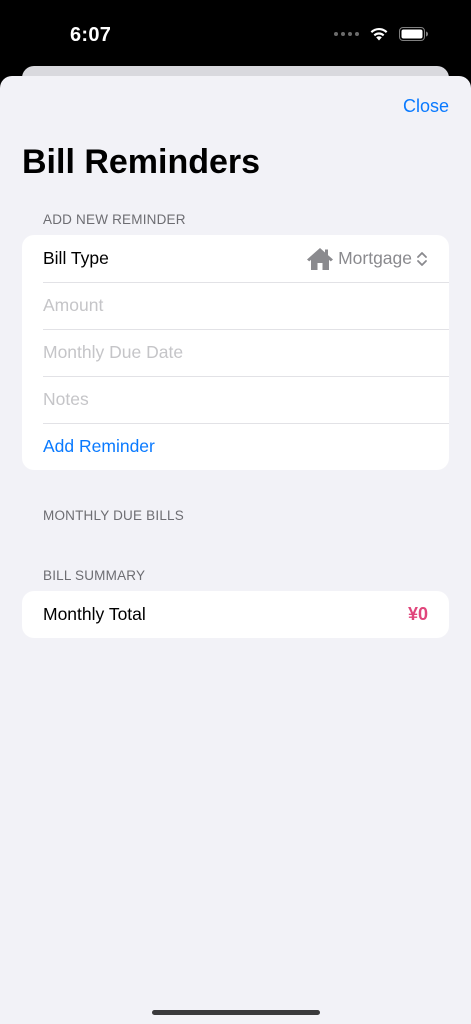 The height and width of the screenshot is (1024, 471). I want to click on battery-icon, so click(414, 33).